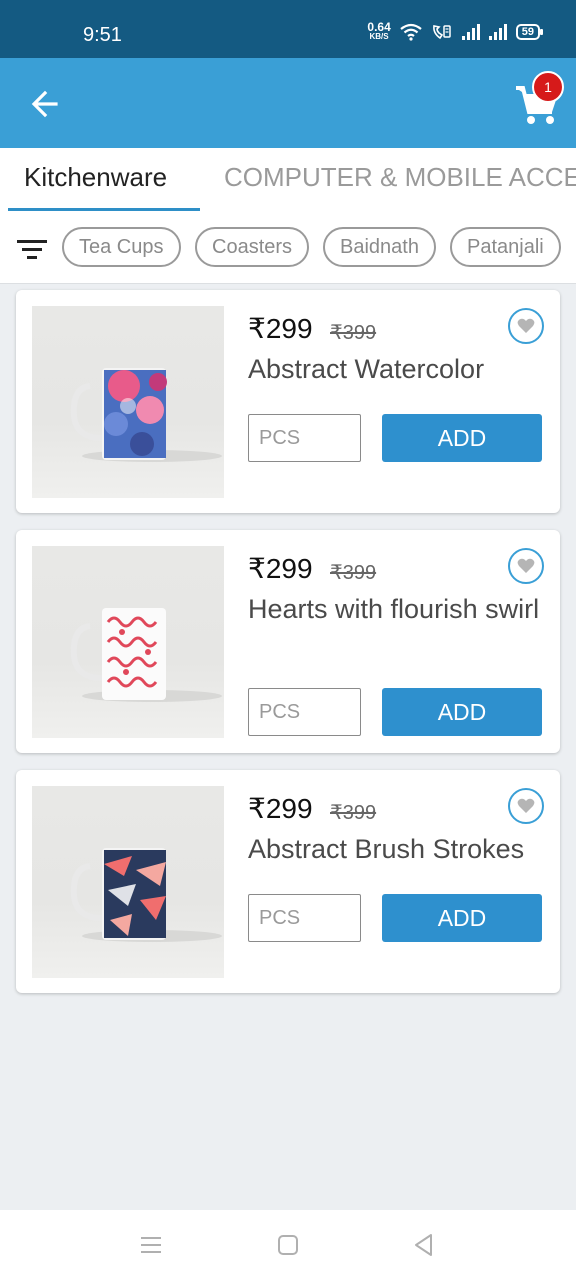 The height and width of the screenshot is (1280, 576). I want to click on filter-icon, so click(32, 250).